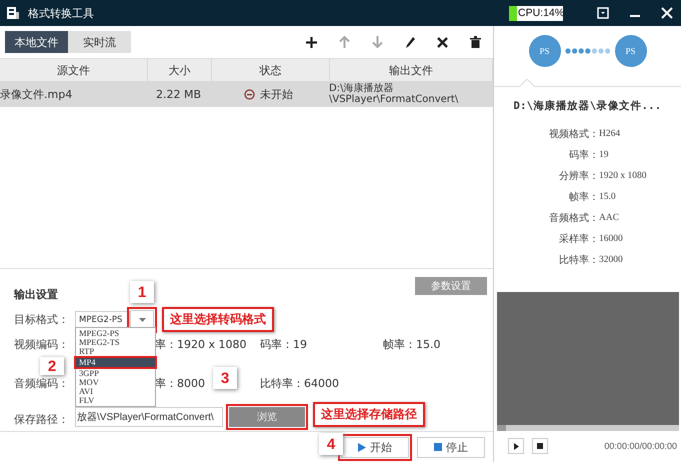 The width and height of the screenshot is (681, 462). I want to click on info-value: 32000, so click(611, 259).